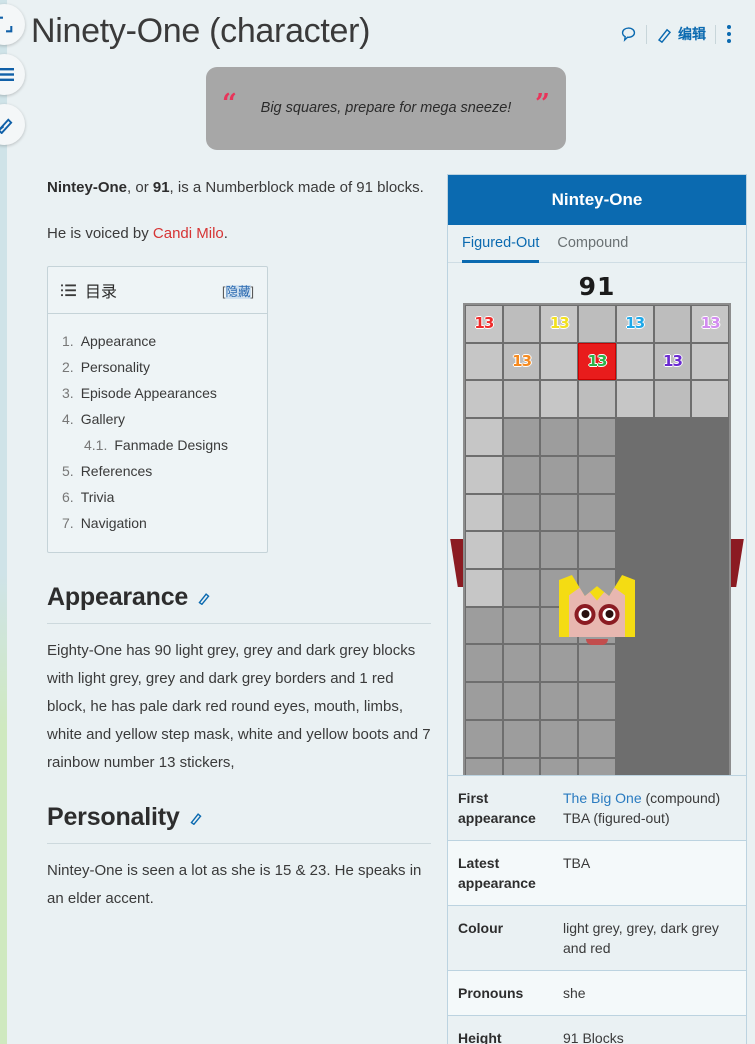 The width and height of the screenshot is (755, 1044). Describe the element at coordinates (491, 993) in the screenshot. I see `row-key: Pronouns` at that location.